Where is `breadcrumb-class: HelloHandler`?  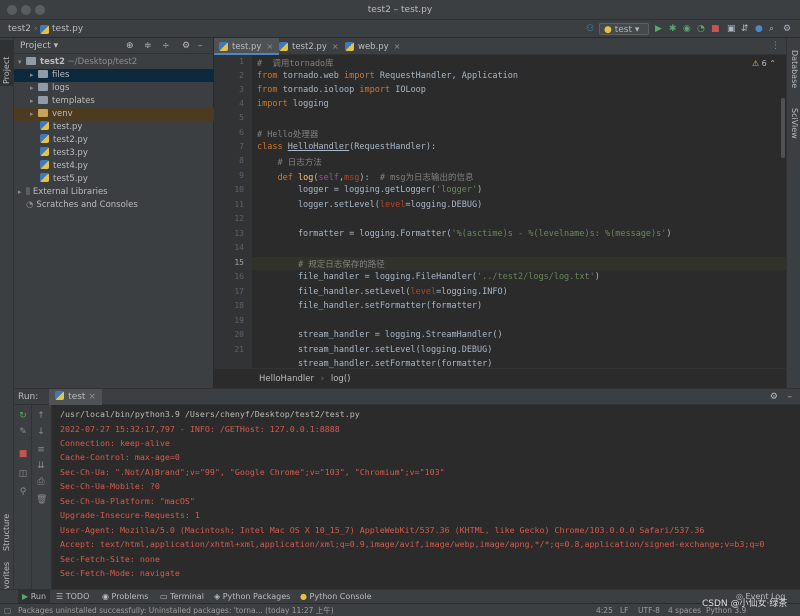 breadcrumb-class: HelloHandler is located at coordinates (286, 379).